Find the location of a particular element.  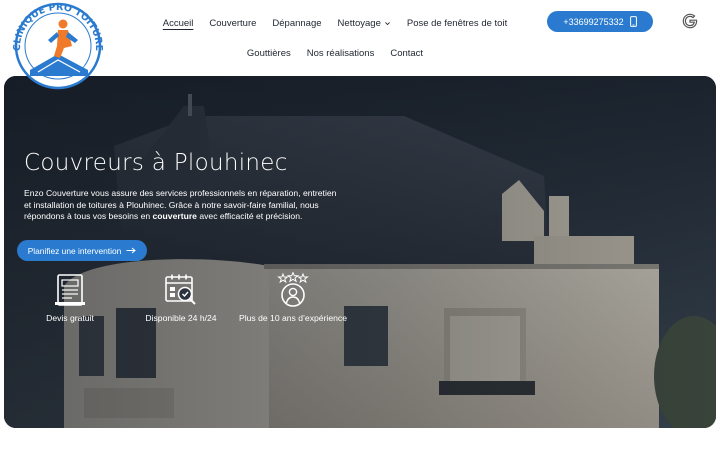

feature-experience: Plus de 10 ans d’expérience is located at coordinates (293, 298).